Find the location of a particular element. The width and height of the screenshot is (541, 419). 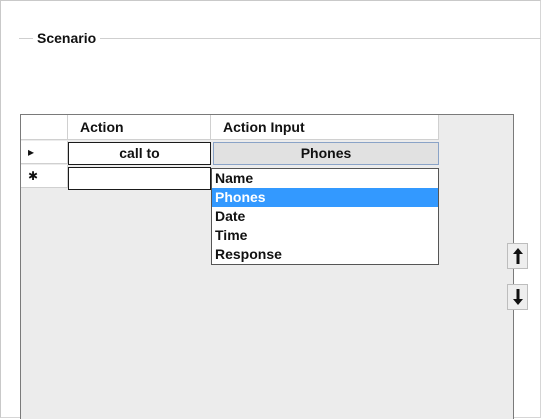

grid-corner-header is located at coordinates (44, 127).